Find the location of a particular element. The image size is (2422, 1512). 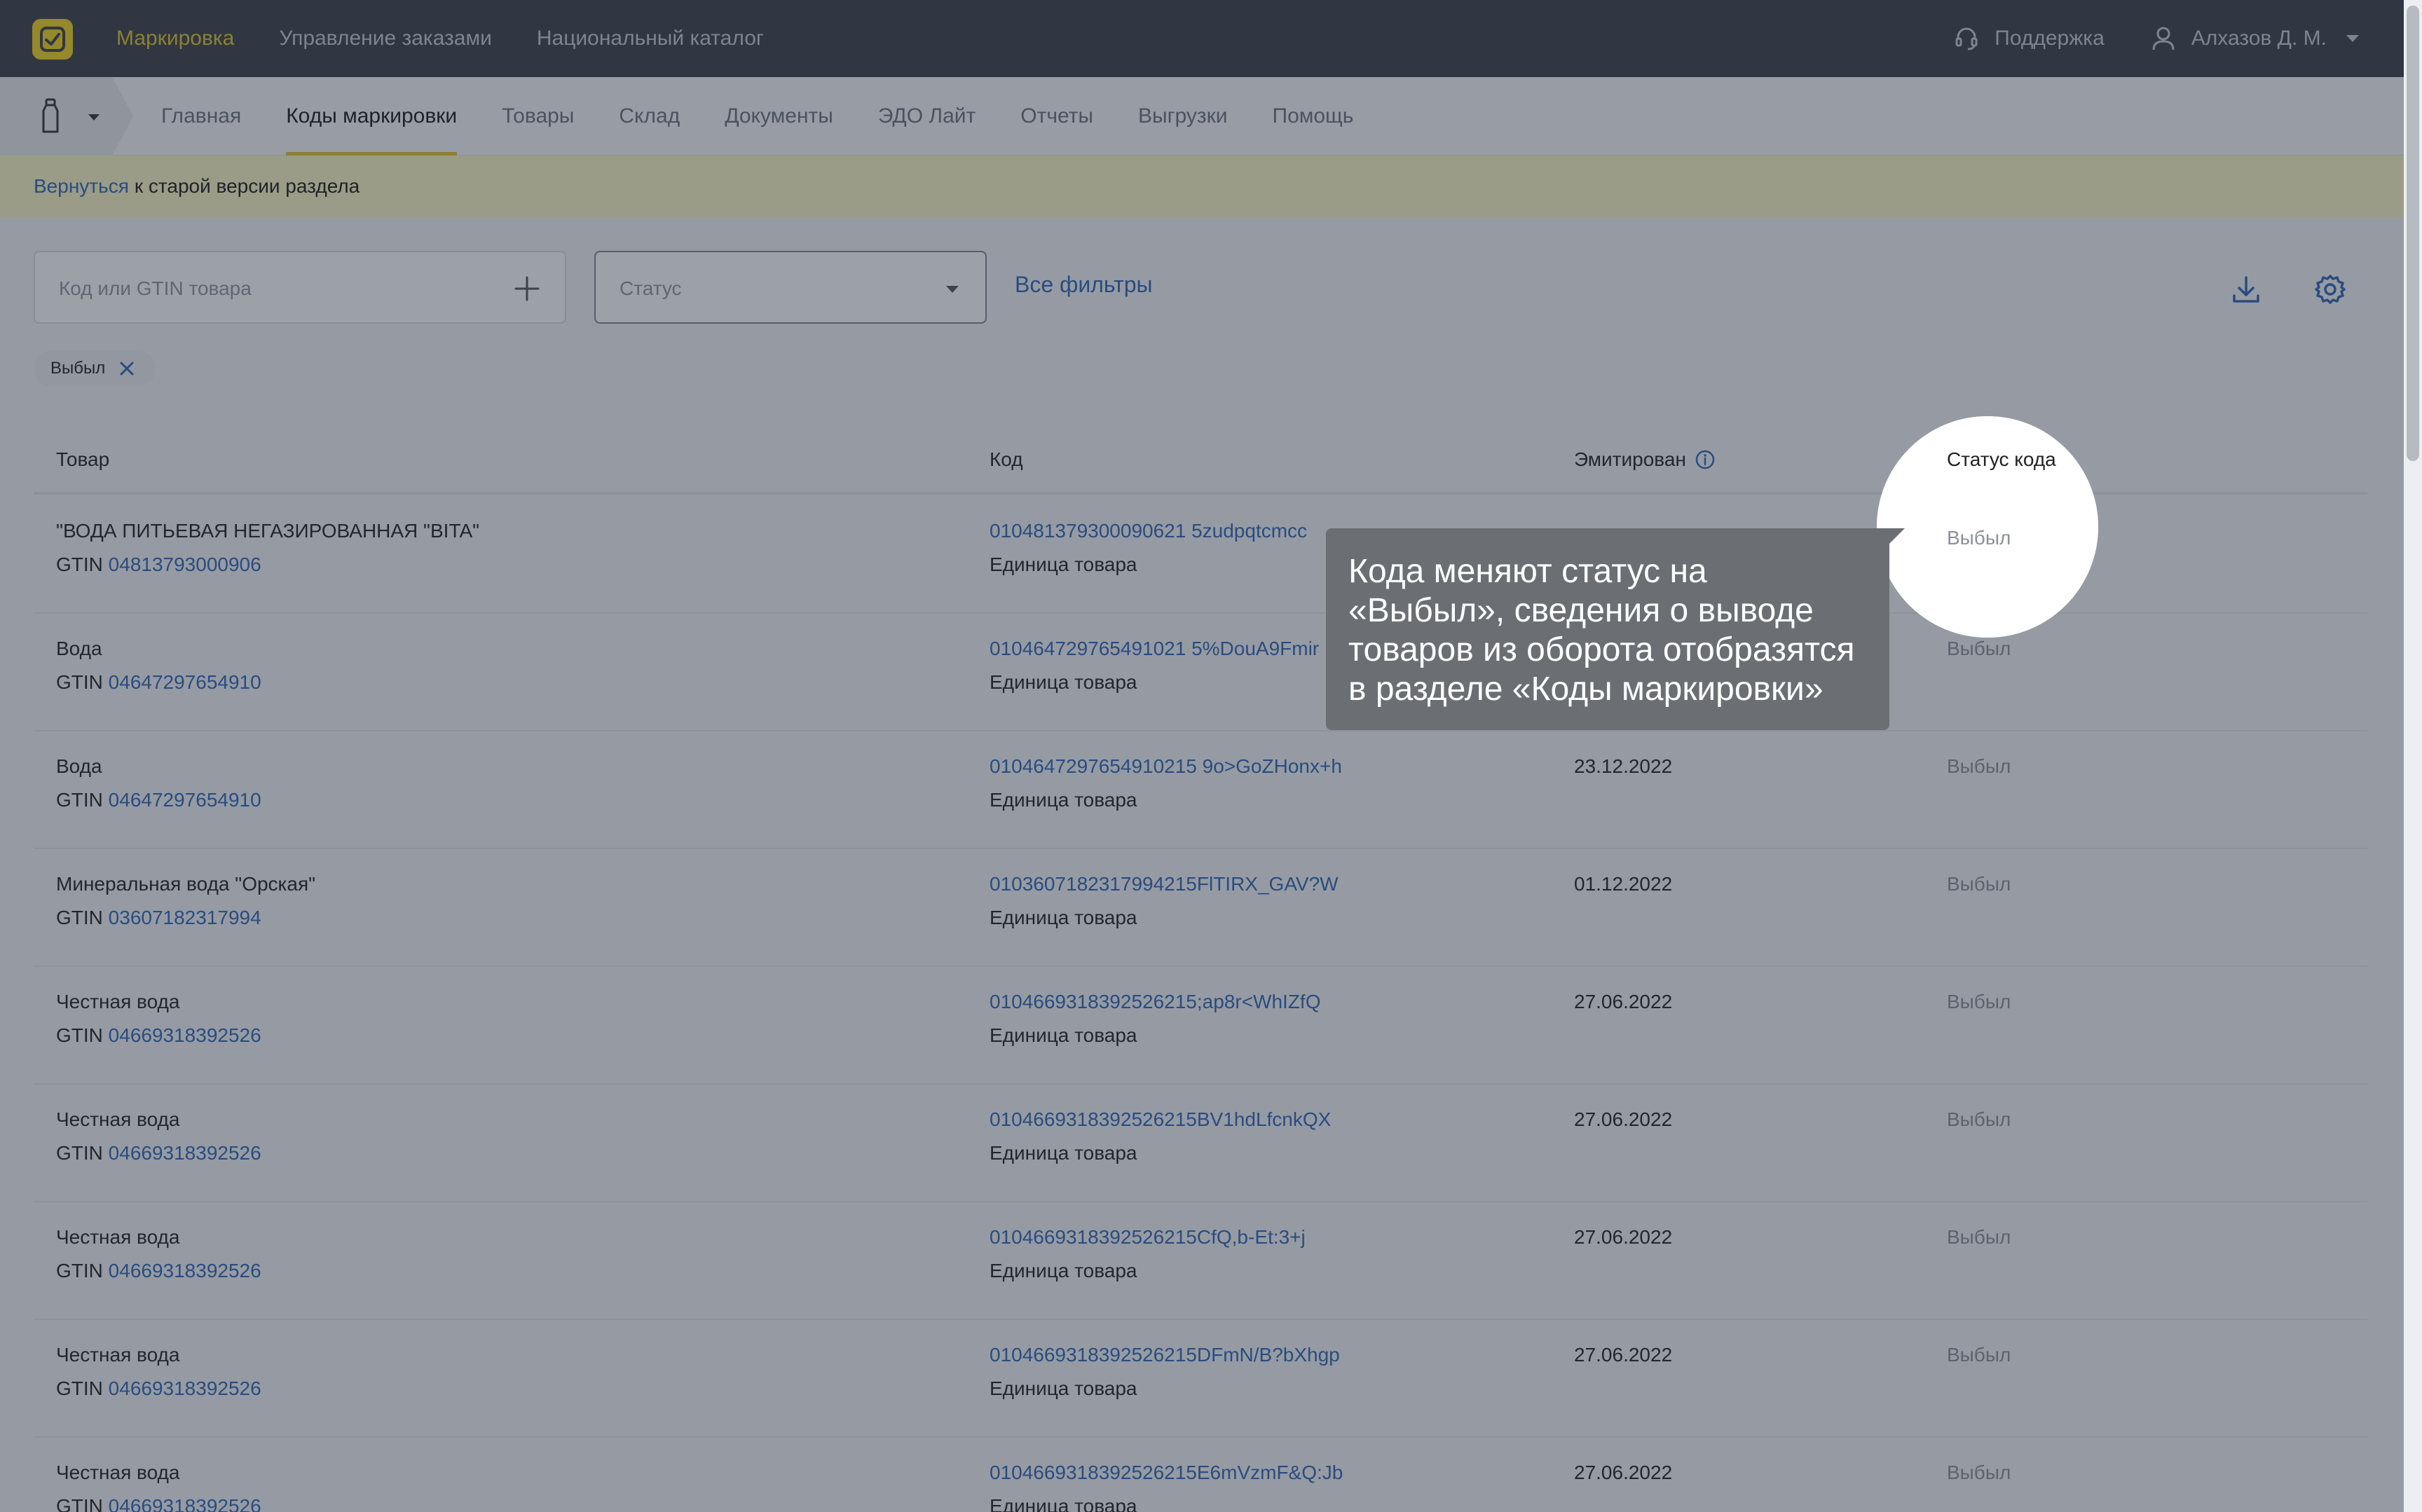

back-to-old-version-link: Вернуться is located at coordinates (81, 186).